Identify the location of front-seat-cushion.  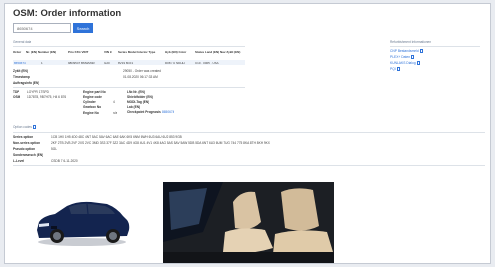
(248, 241).